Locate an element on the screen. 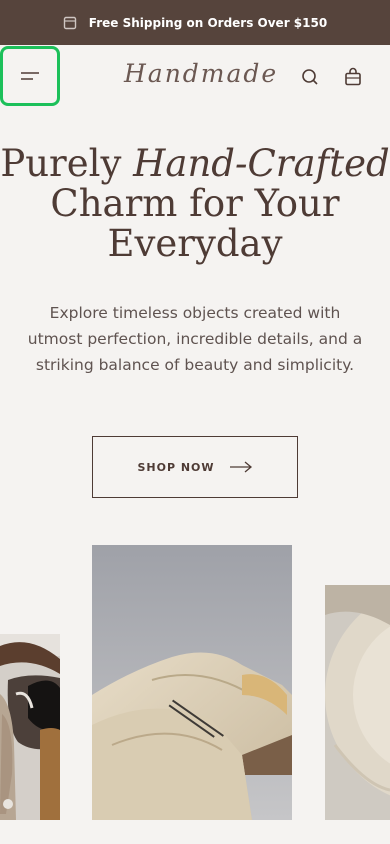 The image size is (390, 844). site-header: Handmade is located at coordinates (195, 77).